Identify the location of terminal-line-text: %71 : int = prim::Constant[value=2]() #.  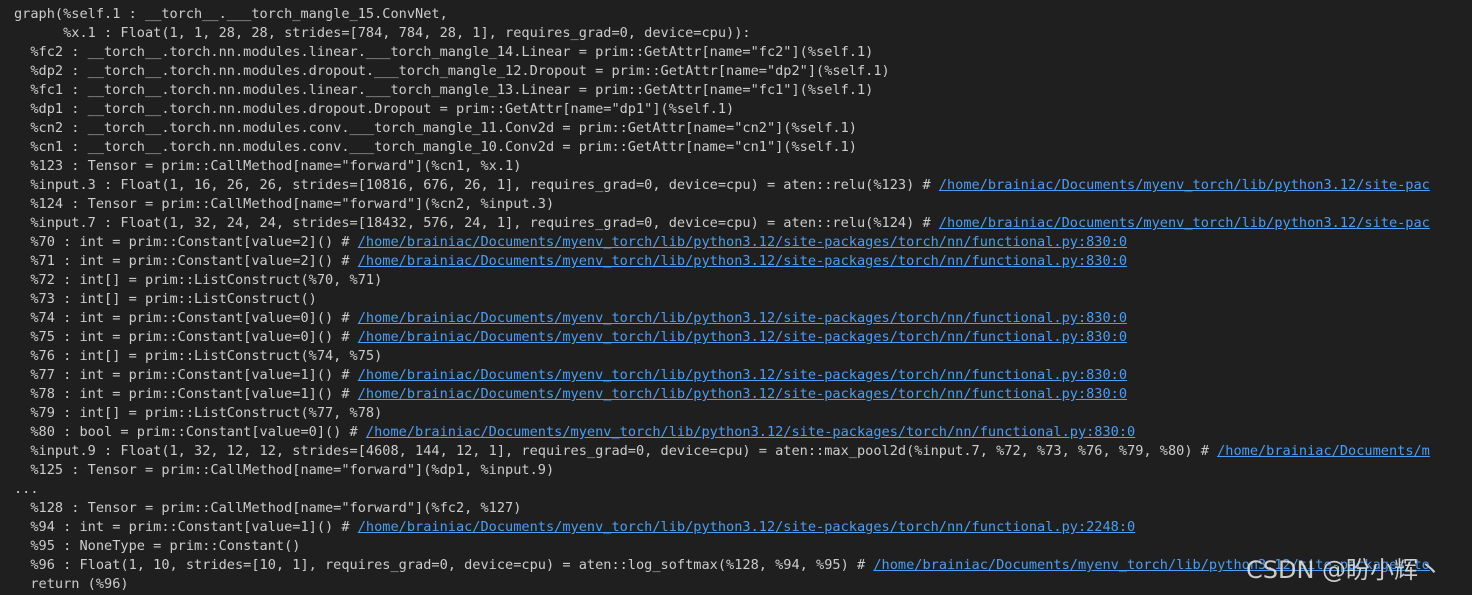
(186, 261).